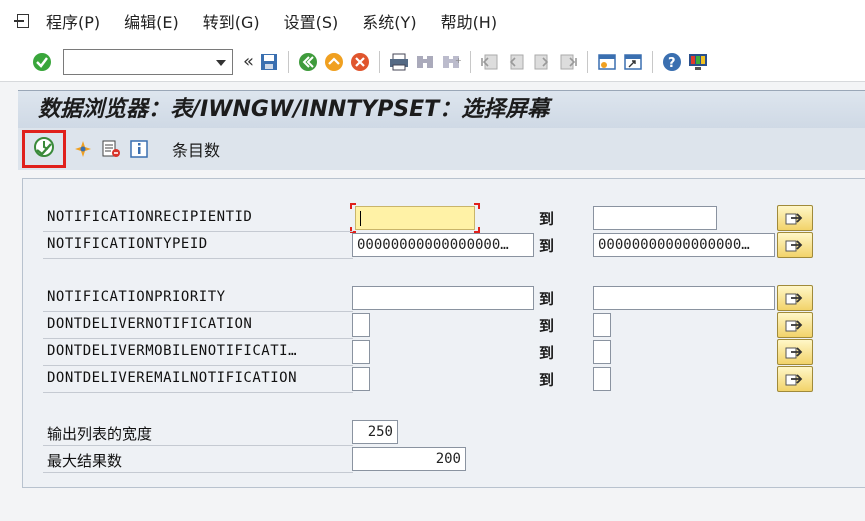 This screenshot has height=521, width=865. What do you see at coordinates (231, 21) in the screenshot?
I see `menu-goto: 转到(G)` at bounding box center [231, 21].